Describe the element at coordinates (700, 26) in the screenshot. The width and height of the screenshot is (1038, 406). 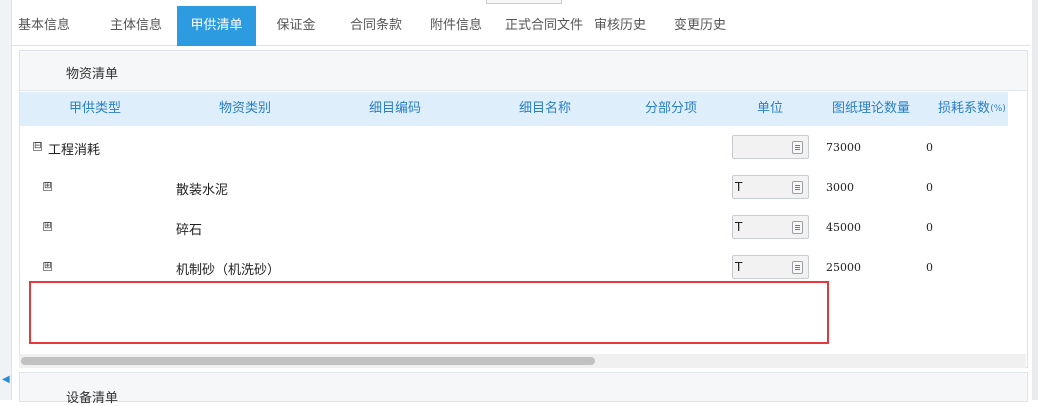
I see `tab-change-history: 变更历史` at that location.